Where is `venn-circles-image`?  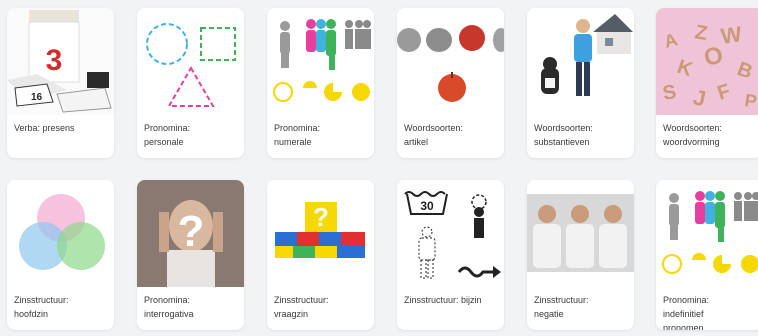
venn-circles-image is located at coordinates (60, 233).